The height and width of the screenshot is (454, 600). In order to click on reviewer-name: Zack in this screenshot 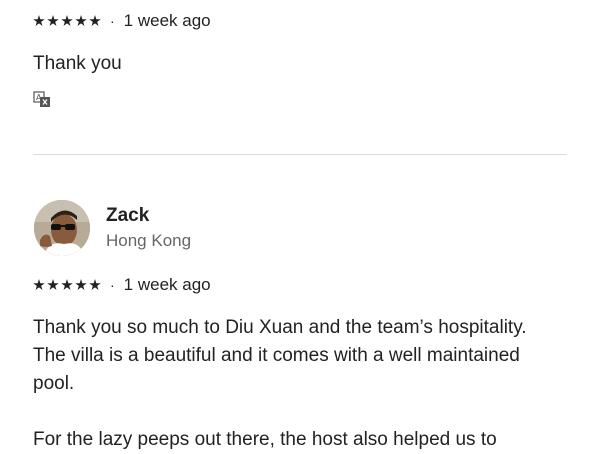, I will do `click(127, 216)`.